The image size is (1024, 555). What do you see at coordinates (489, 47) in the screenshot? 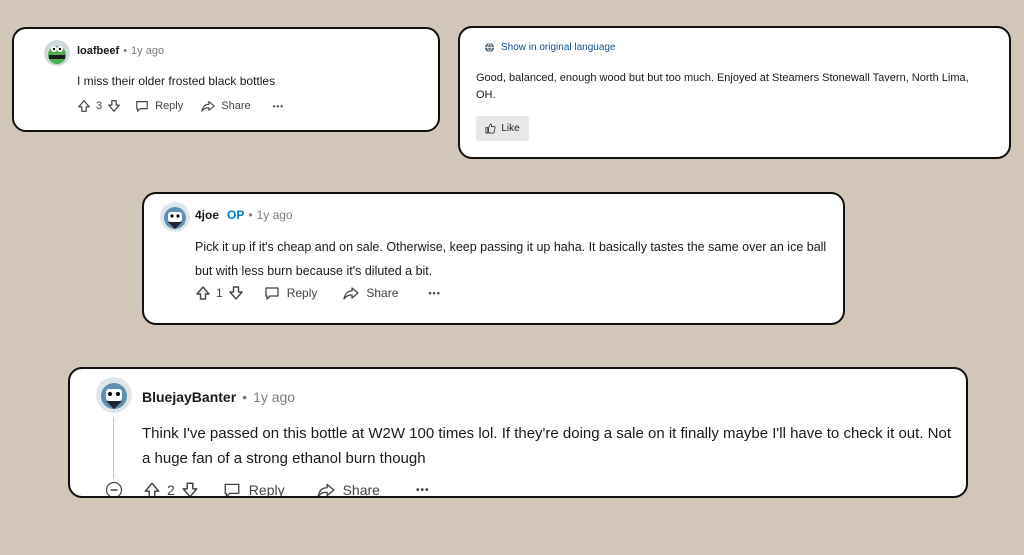
I see `globe-icon` at bounding box center [489, 47].